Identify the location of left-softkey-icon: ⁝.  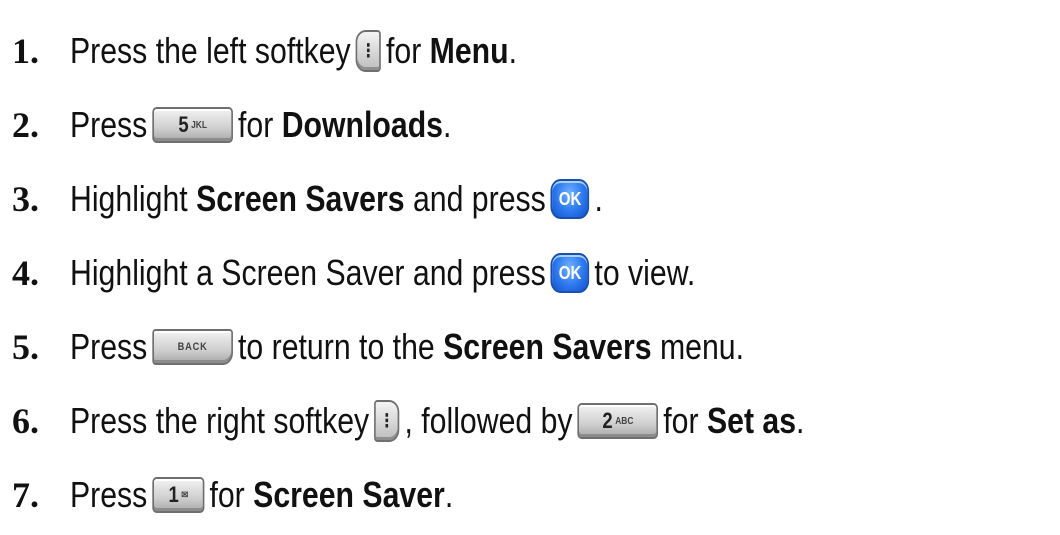
(368, 51).